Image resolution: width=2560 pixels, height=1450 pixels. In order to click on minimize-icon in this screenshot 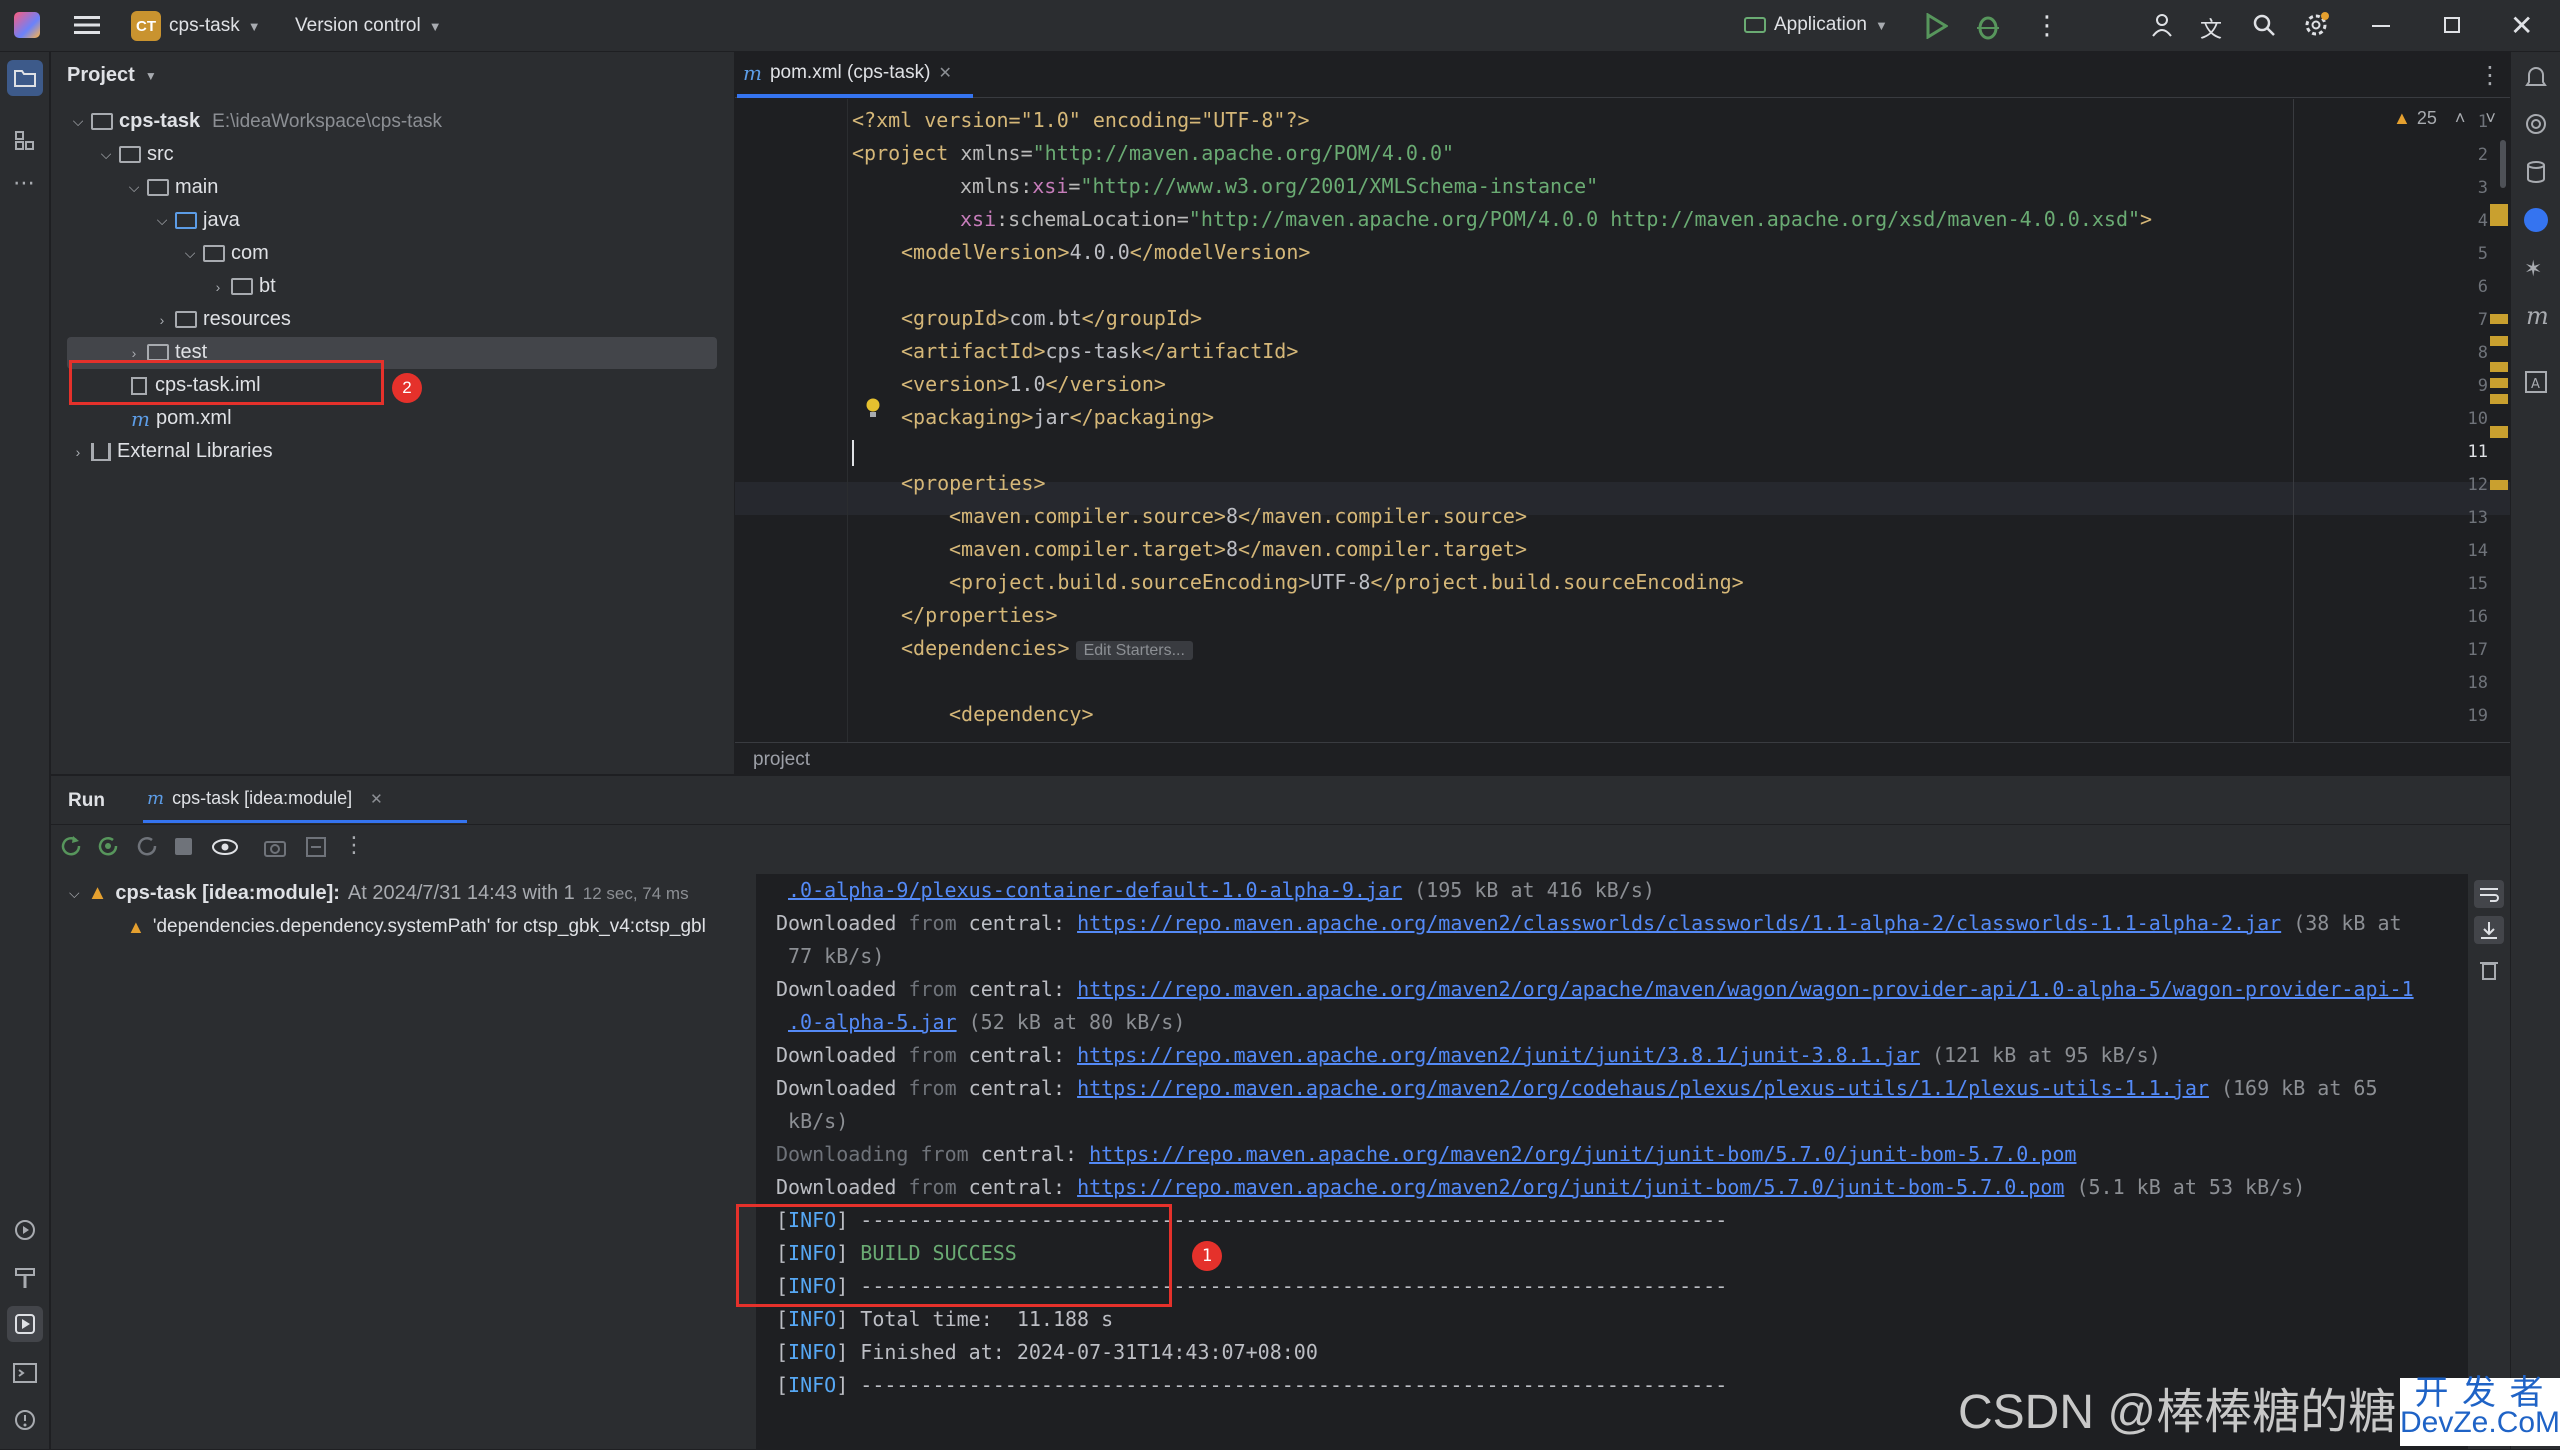, I will do `click(2381, 26)`.